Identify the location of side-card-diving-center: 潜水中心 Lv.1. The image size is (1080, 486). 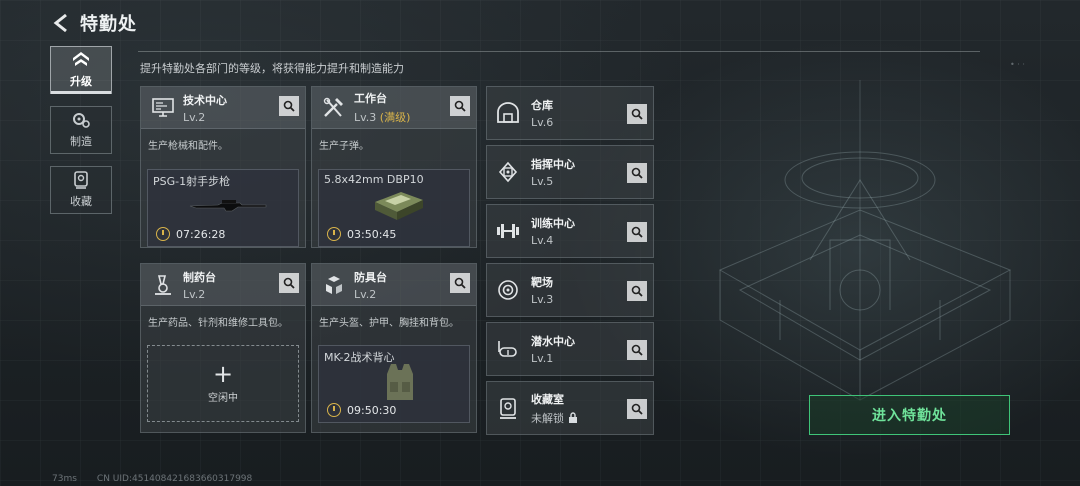
(570, 349).